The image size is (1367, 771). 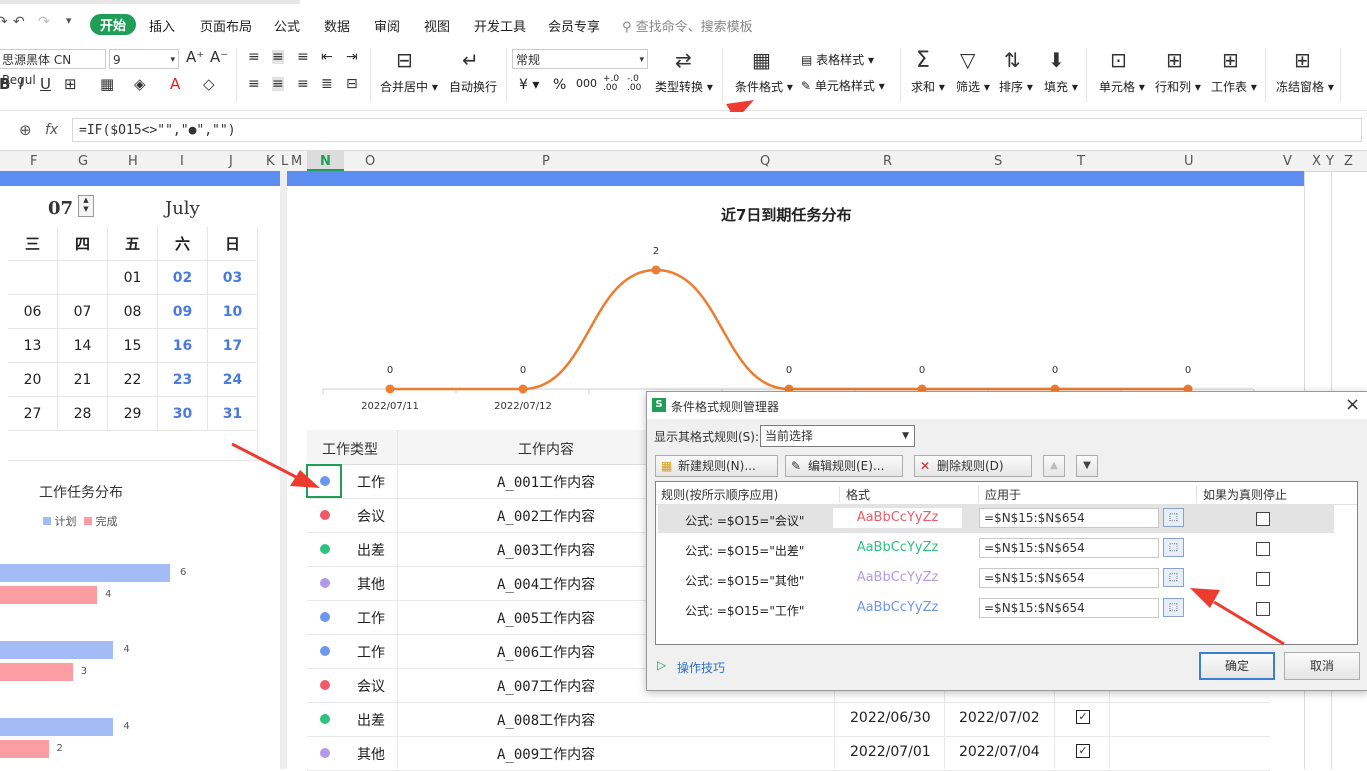 What do you see at coordinates (83, 312) in the screenshot?
I see `calendar-day: 07` at bounding box center [83, 312].